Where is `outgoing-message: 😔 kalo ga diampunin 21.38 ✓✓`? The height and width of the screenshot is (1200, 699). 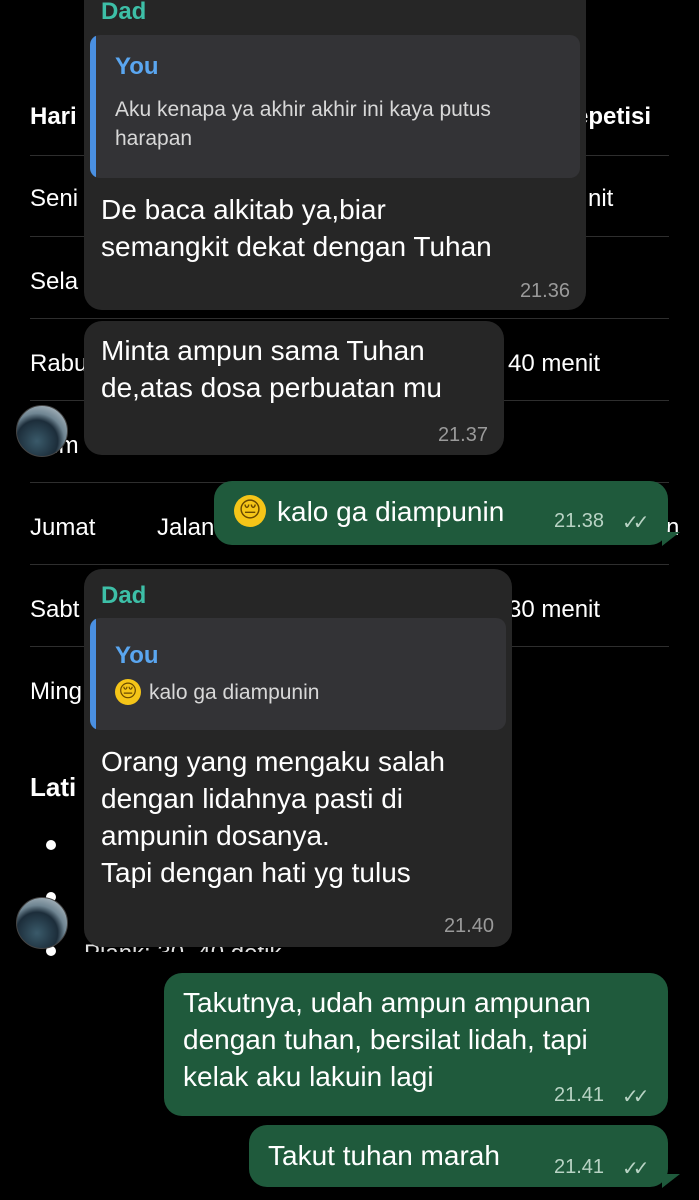 outgoing-message: 😔 kalo ga diampunin 21.38 ✓✓ is located at coordinates (441, 513).